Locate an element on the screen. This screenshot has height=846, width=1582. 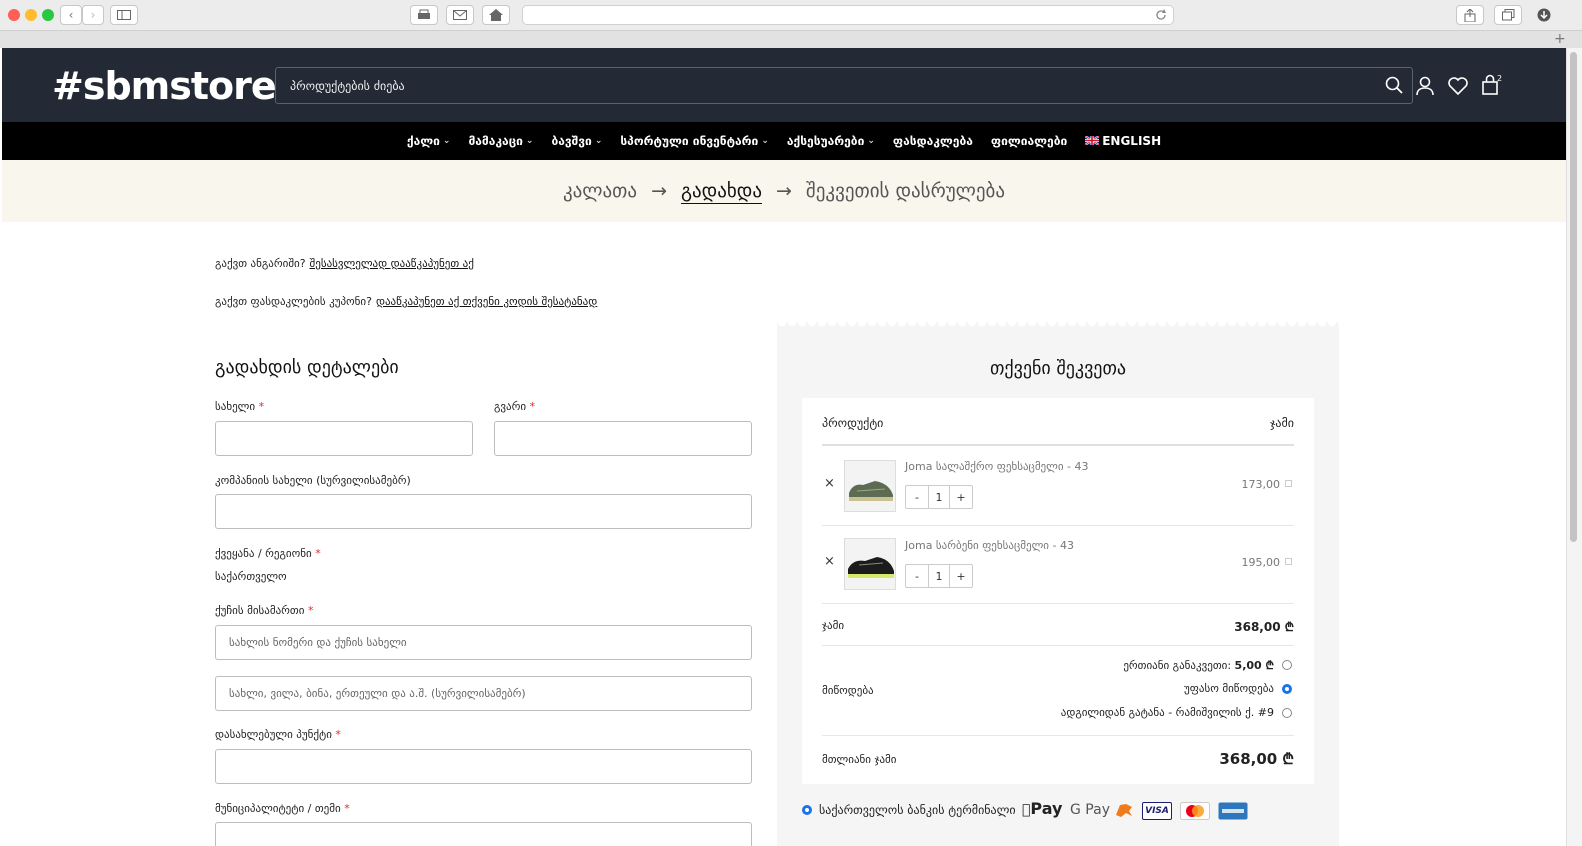
shipping-option-flat: ერთიანი განაკვეთი: 5,00 ₾ is located at coordinates (1198, 665).